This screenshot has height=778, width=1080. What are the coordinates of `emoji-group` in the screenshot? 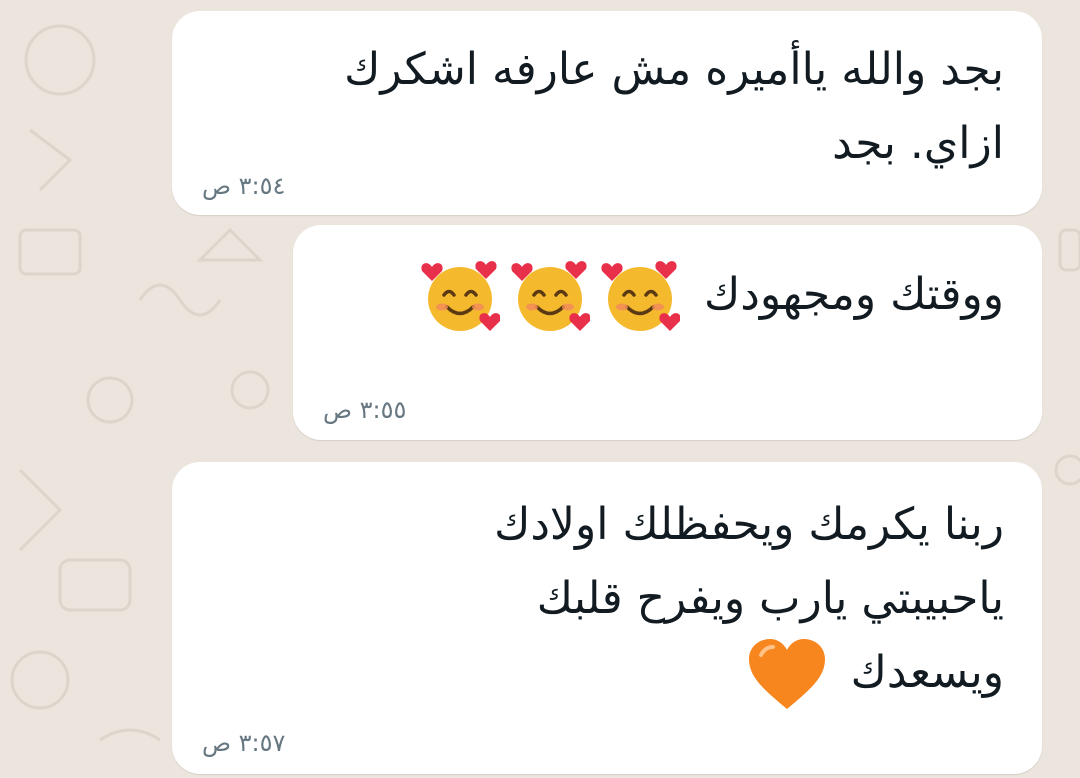 It's located at (550, 297).